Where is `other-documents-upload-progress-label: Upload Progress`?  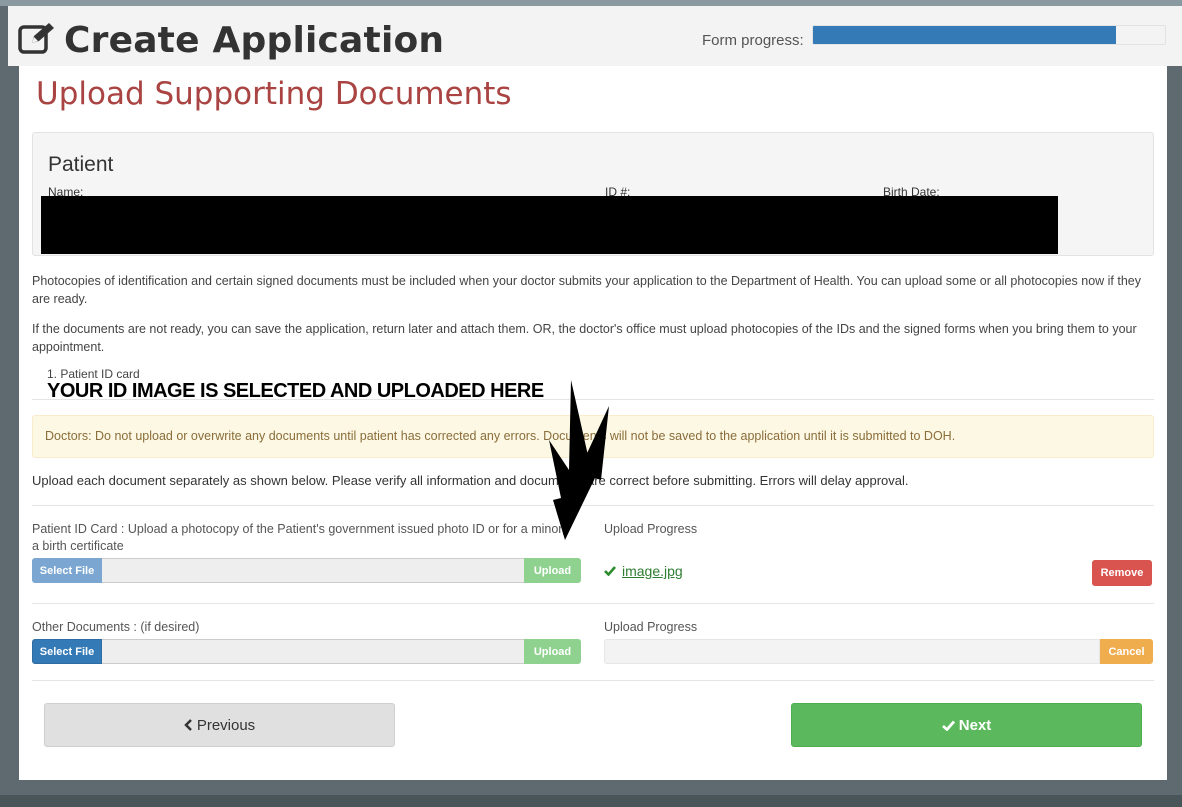 other-documents-upload-progress-label: Upload Progress is located at coordinates (651, 627).